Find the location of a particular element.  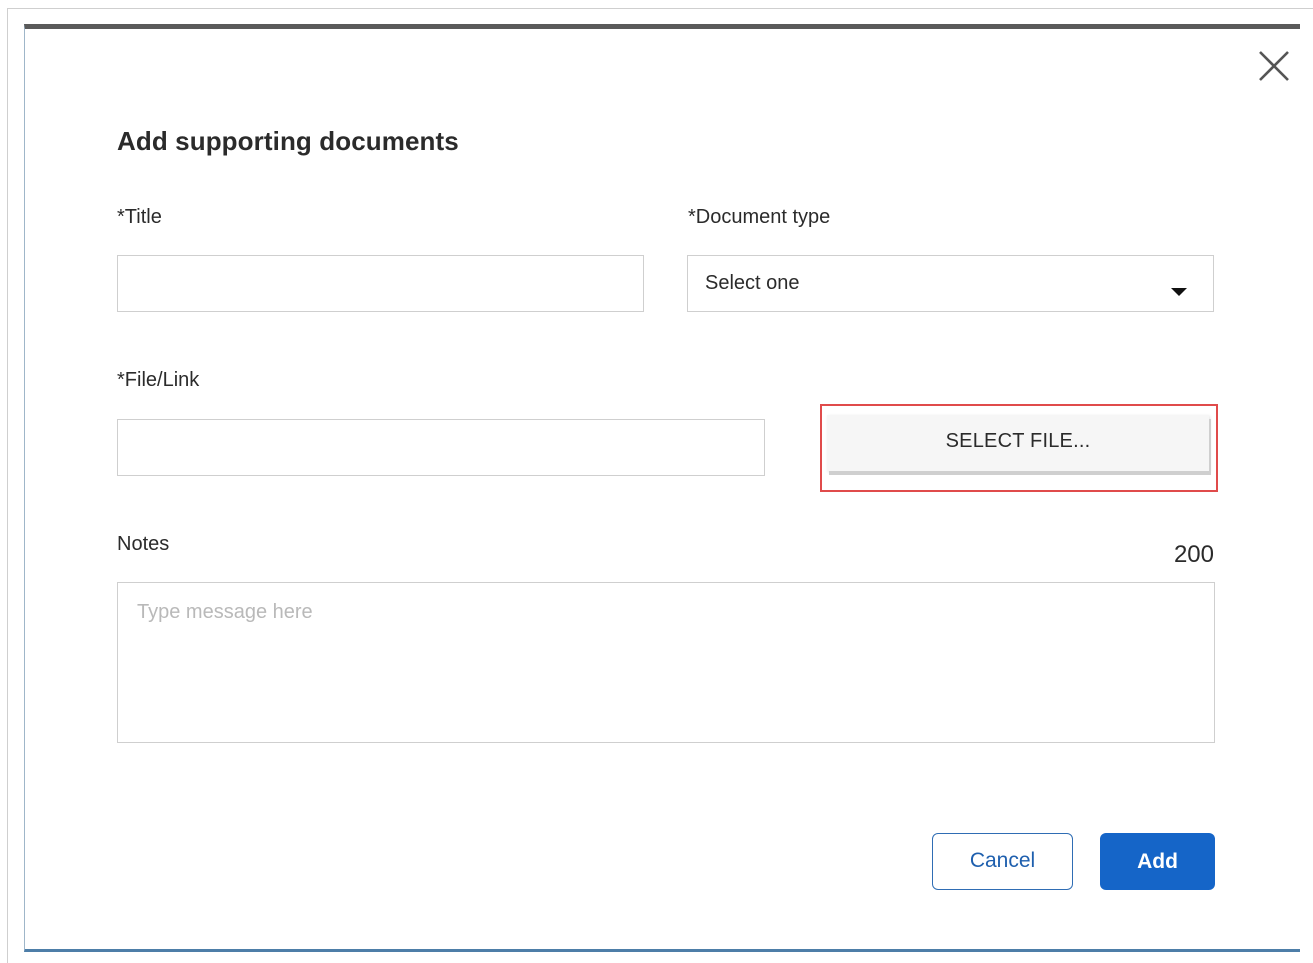

file-link-input is located at coordinates (441, 447).